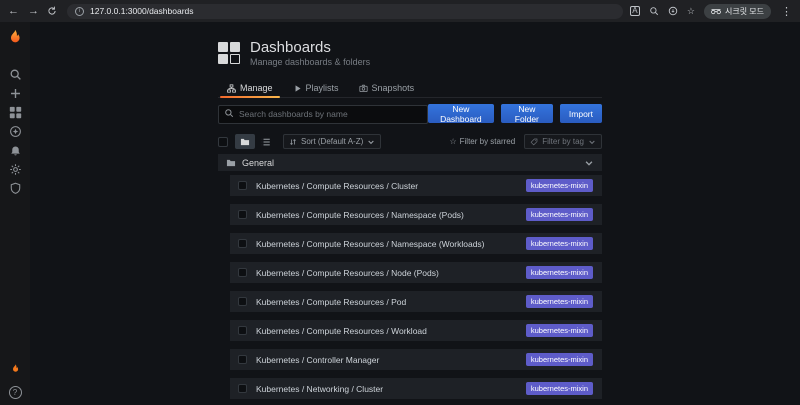 The height and width of the screenshot is (405, 800). Describe the element at coordinates (245, 141) in the screenshot. I see `folder-view-button` at that location.